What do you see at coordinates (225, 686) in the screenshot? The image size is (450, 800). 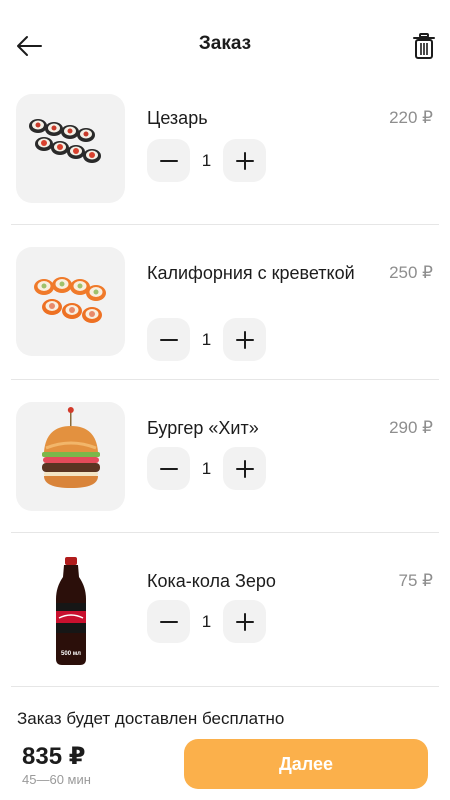 I see `divider` at bounding box center [225, 686].